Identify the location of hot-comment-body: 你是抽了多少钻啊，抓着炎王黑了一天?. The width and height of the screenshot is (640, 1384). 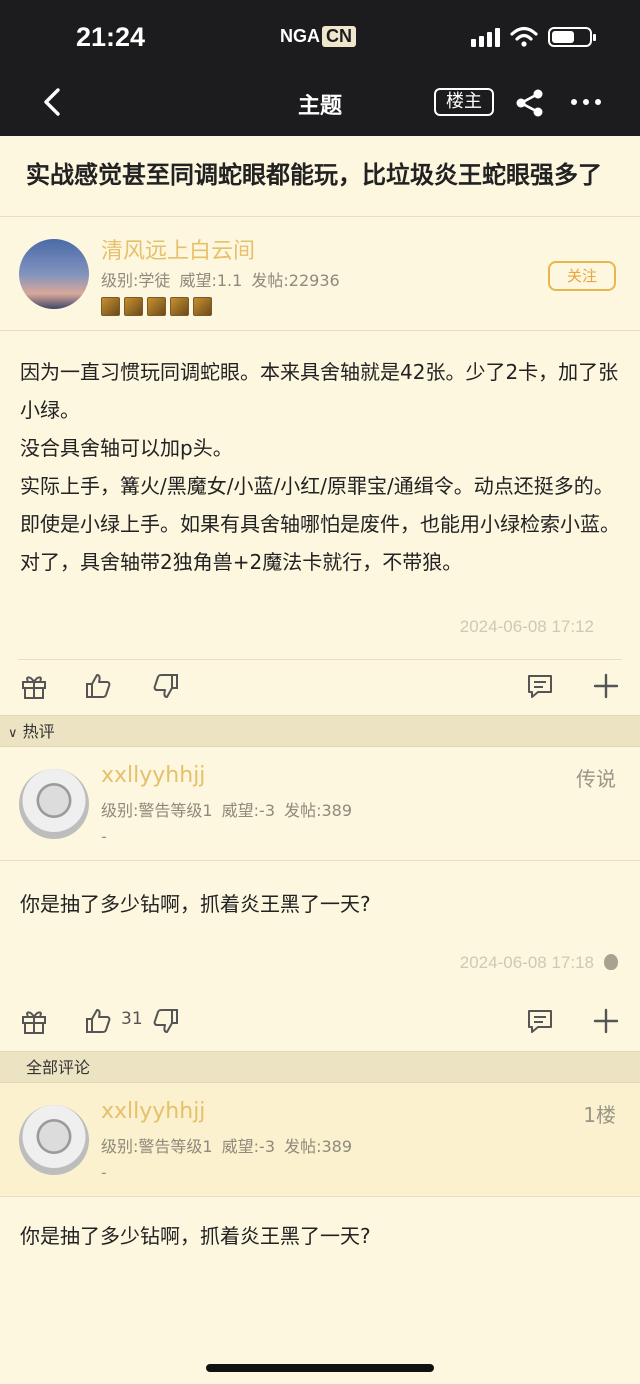
(320, 892).